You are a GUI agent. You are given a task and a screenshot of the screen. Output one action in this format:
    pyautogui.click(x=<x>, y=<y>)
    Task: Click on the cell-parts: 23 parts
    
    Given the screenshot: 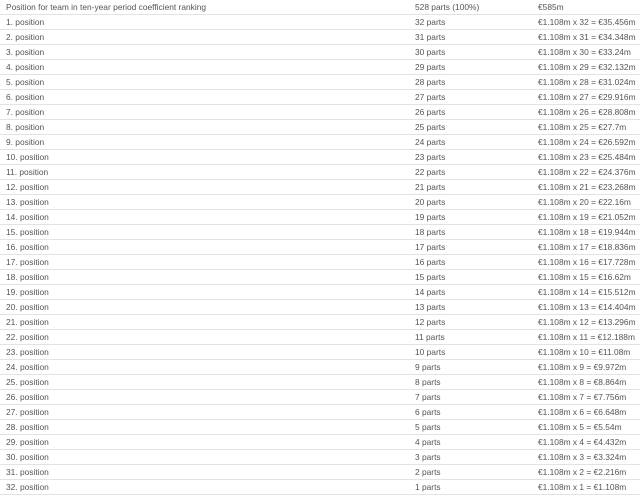 What is the action you would take?
    pyautogui.click(x=470, y=157)
    